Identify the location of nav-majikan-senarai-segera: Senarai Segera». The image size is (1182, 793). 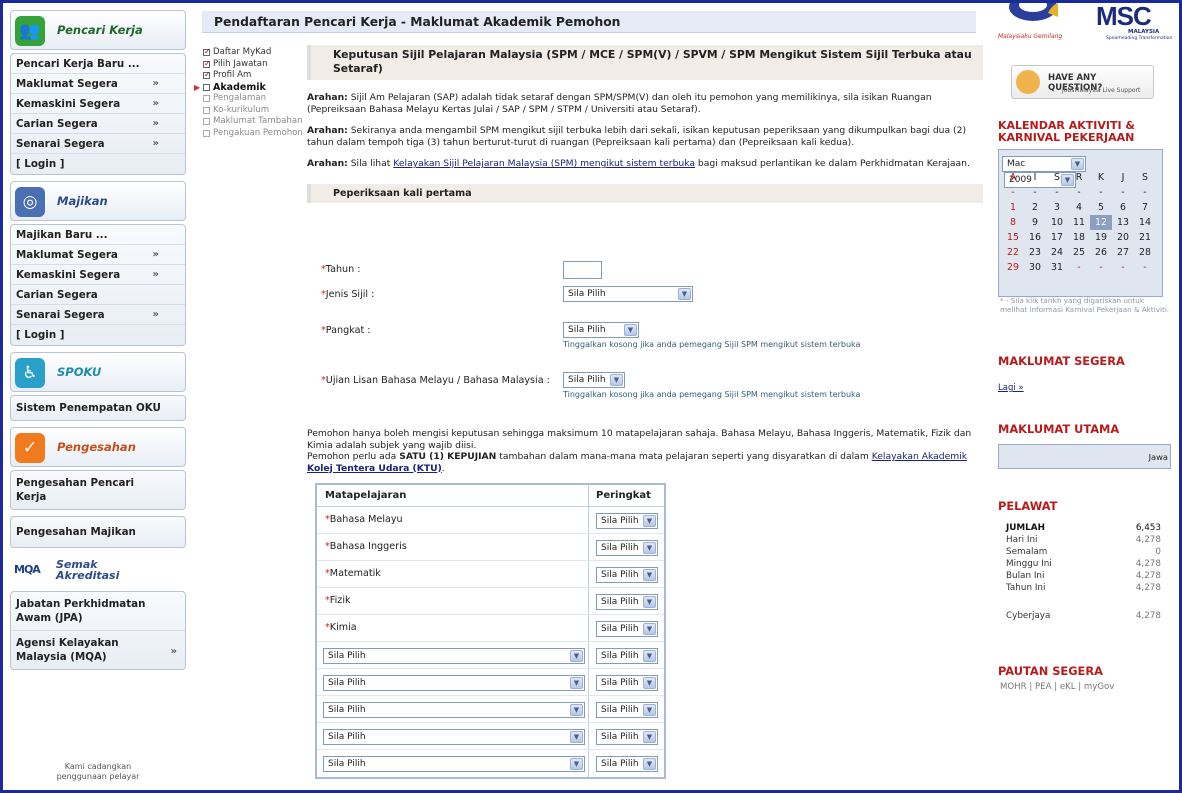
(98, 315).